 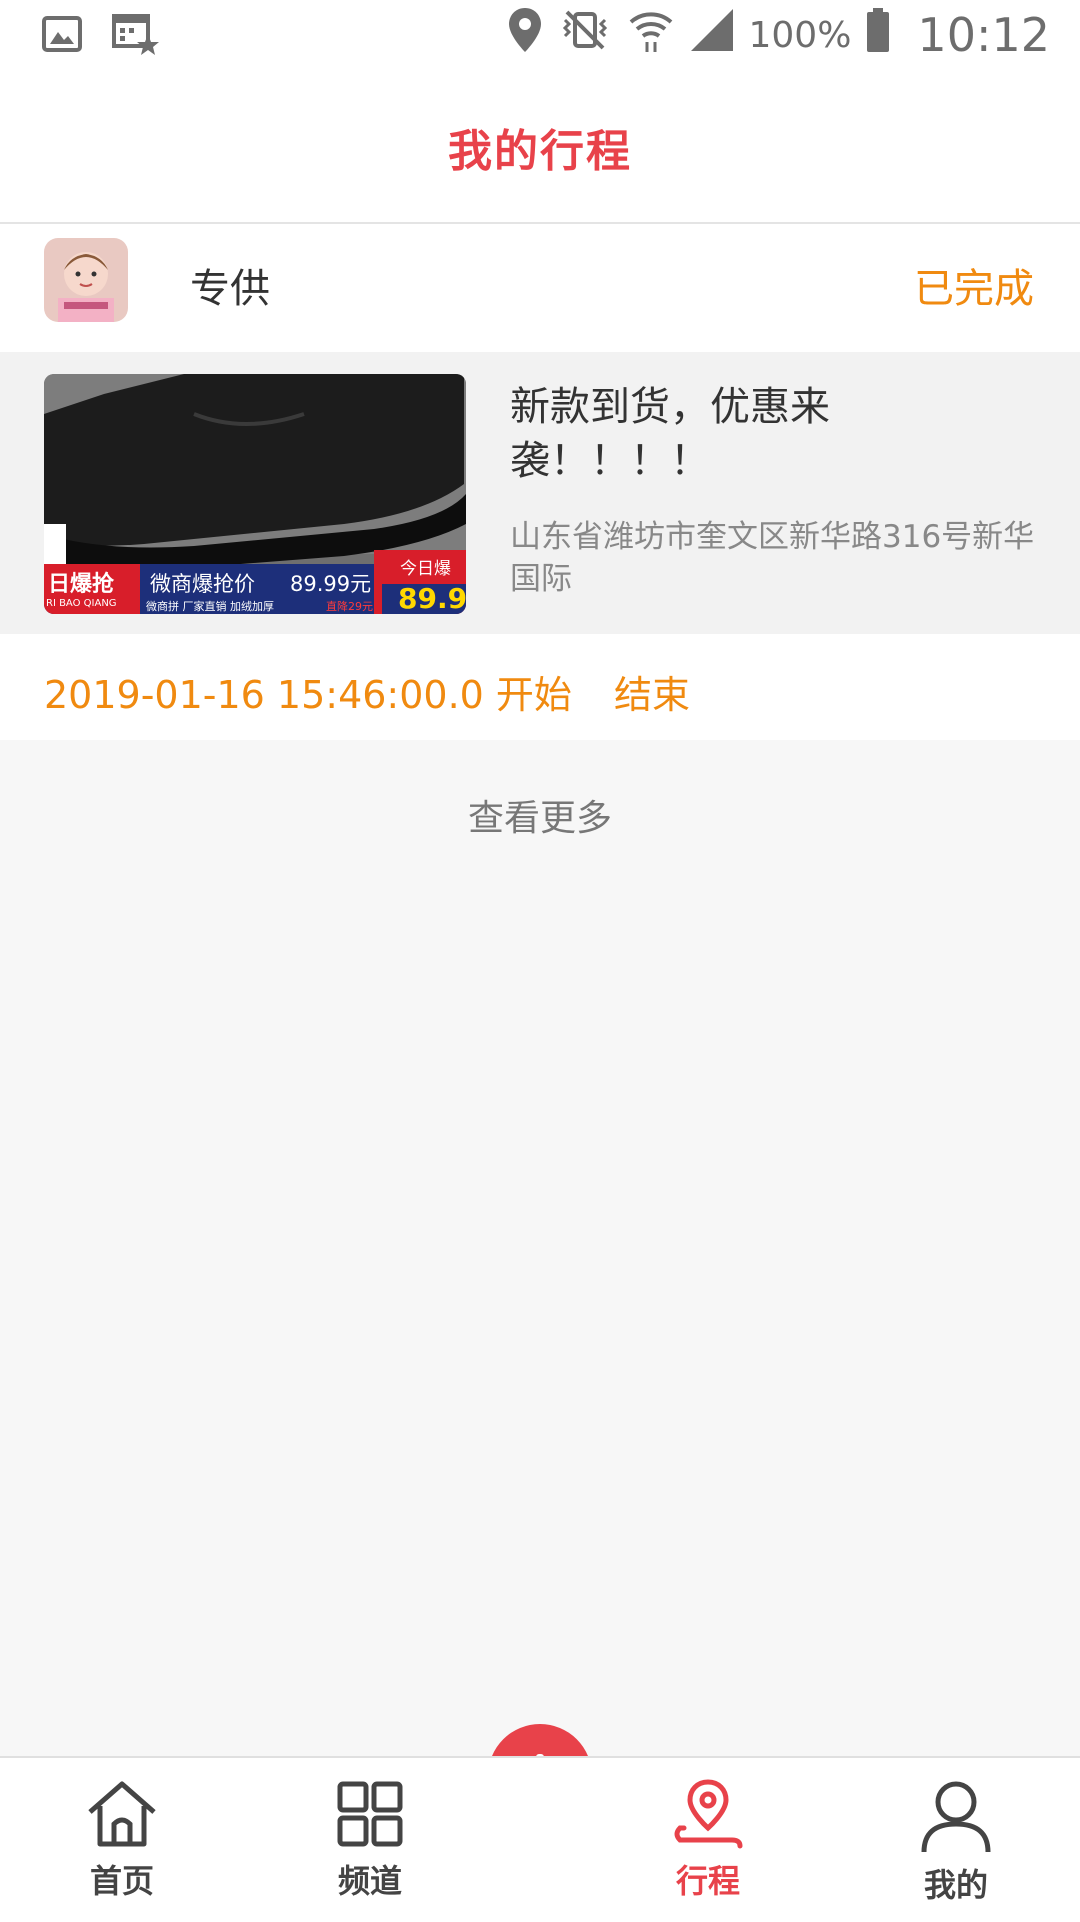 I want to click on banner-right-price: 89.9, so click(x=432, y=598).